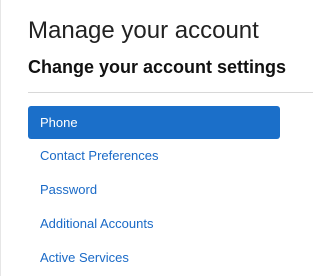 The width and height of the screenshot is (320, 276). I want to click on page-subtitle: Change your account settings, so click(157, 67).